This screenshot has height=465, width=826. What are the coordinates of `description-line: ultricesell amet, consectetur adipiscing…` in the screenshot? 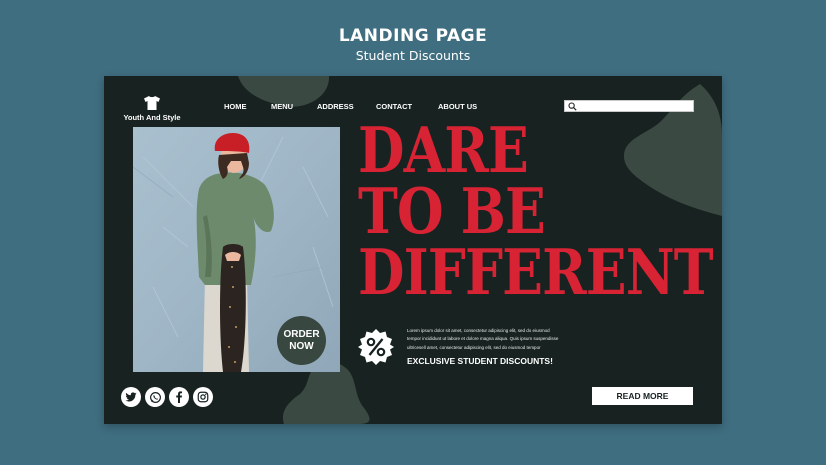 It's located at (474, 347).